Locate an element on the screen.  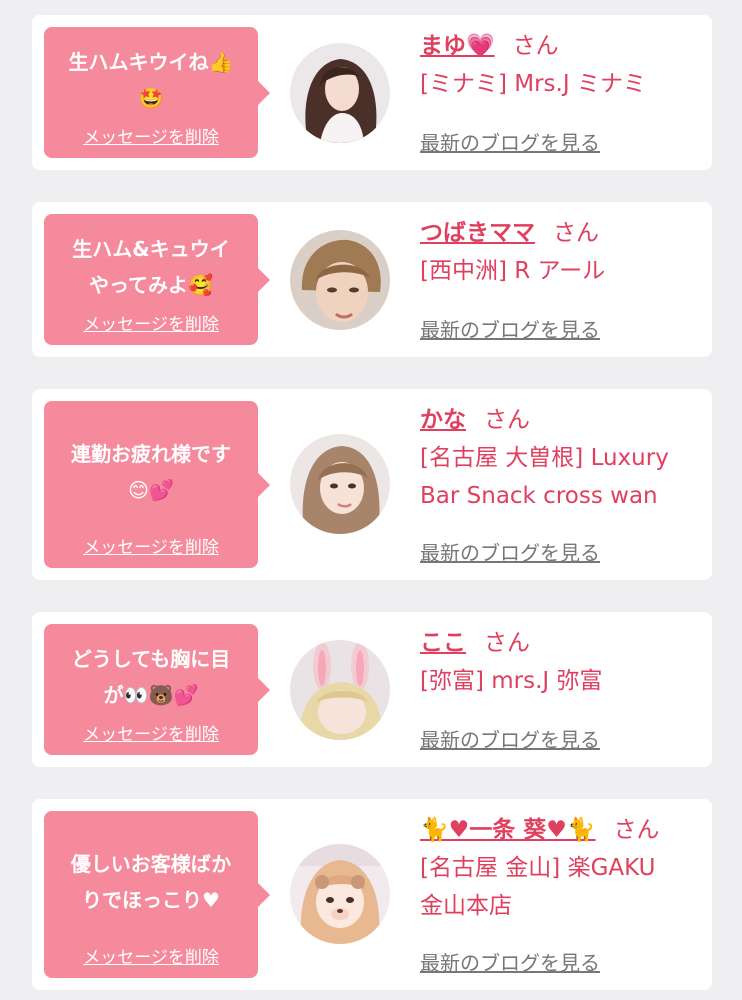
sender-name-link: まゆ💗 is located at coordinates (457, 46).